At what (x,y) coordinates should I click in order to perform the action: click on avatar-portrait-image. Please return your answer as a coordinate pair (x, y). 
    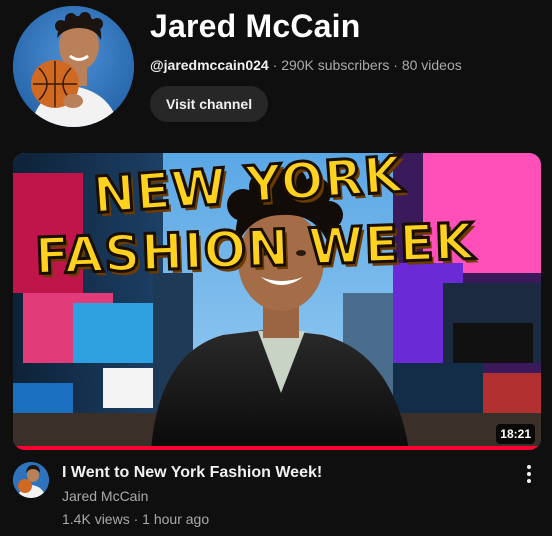
    Looking at the image, I should click on (73, 66).